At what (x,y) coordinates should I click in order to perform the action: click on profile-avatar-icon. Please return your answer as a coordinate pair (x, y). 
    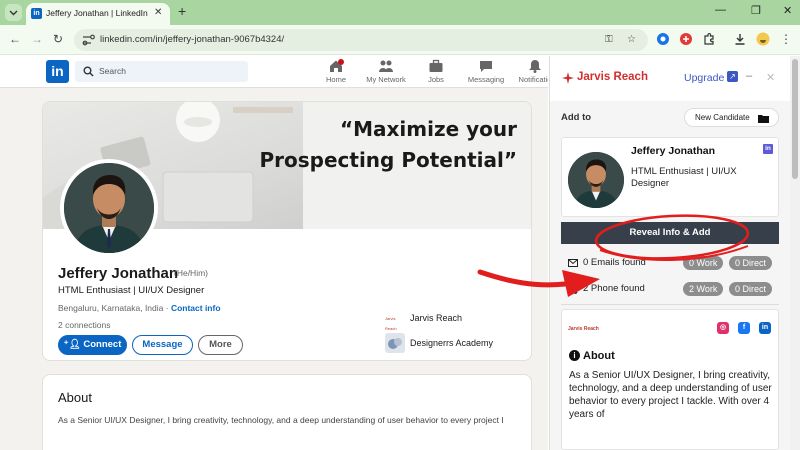
    Looking at the image, I should click on (763, 39).